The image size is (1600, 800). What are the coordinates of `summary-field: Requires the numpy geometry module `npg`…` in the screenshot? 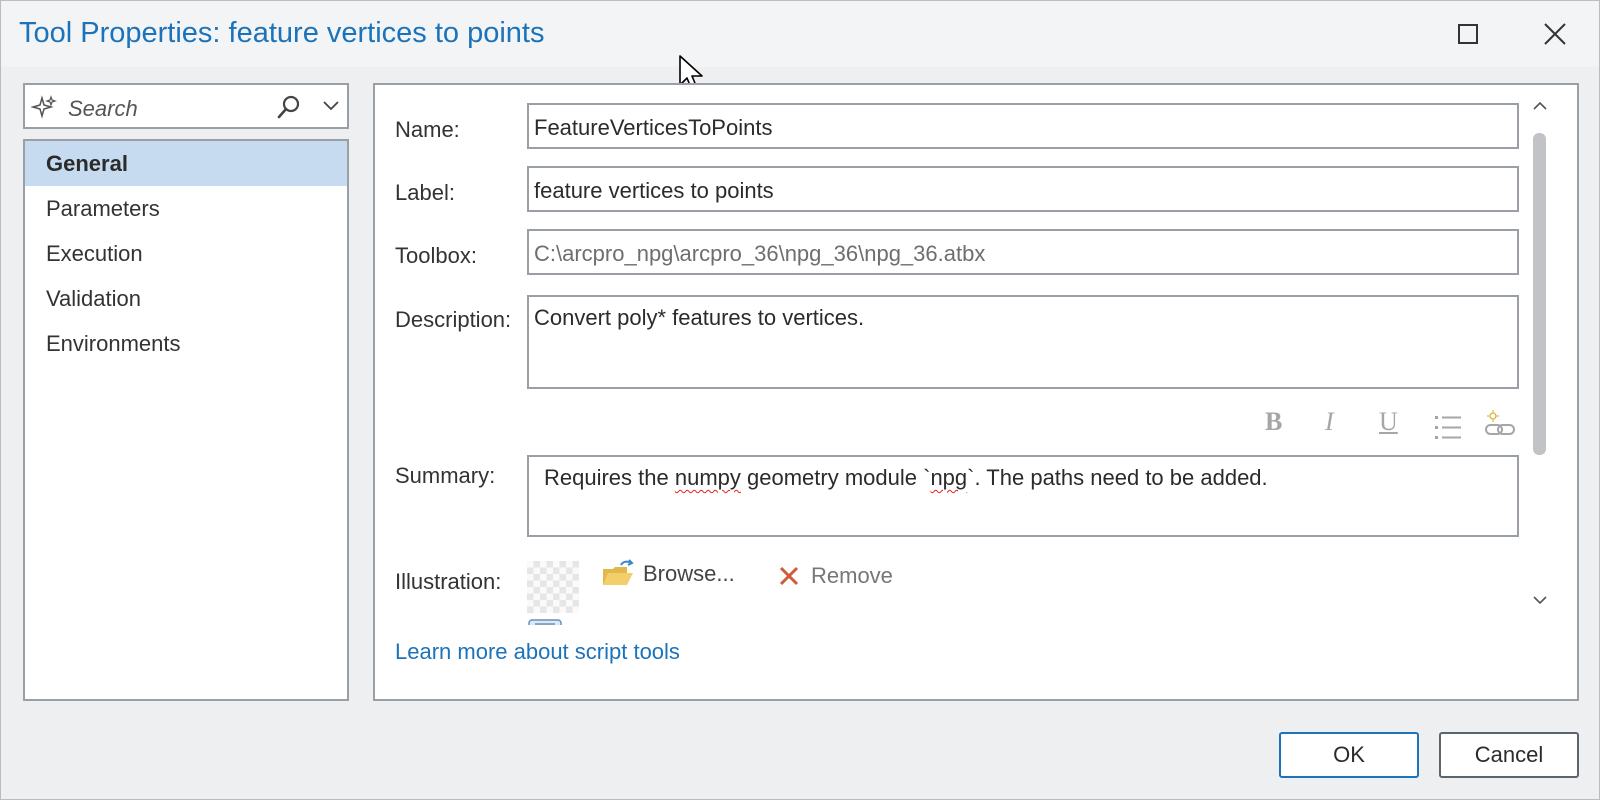 It's located at (1023, 496).